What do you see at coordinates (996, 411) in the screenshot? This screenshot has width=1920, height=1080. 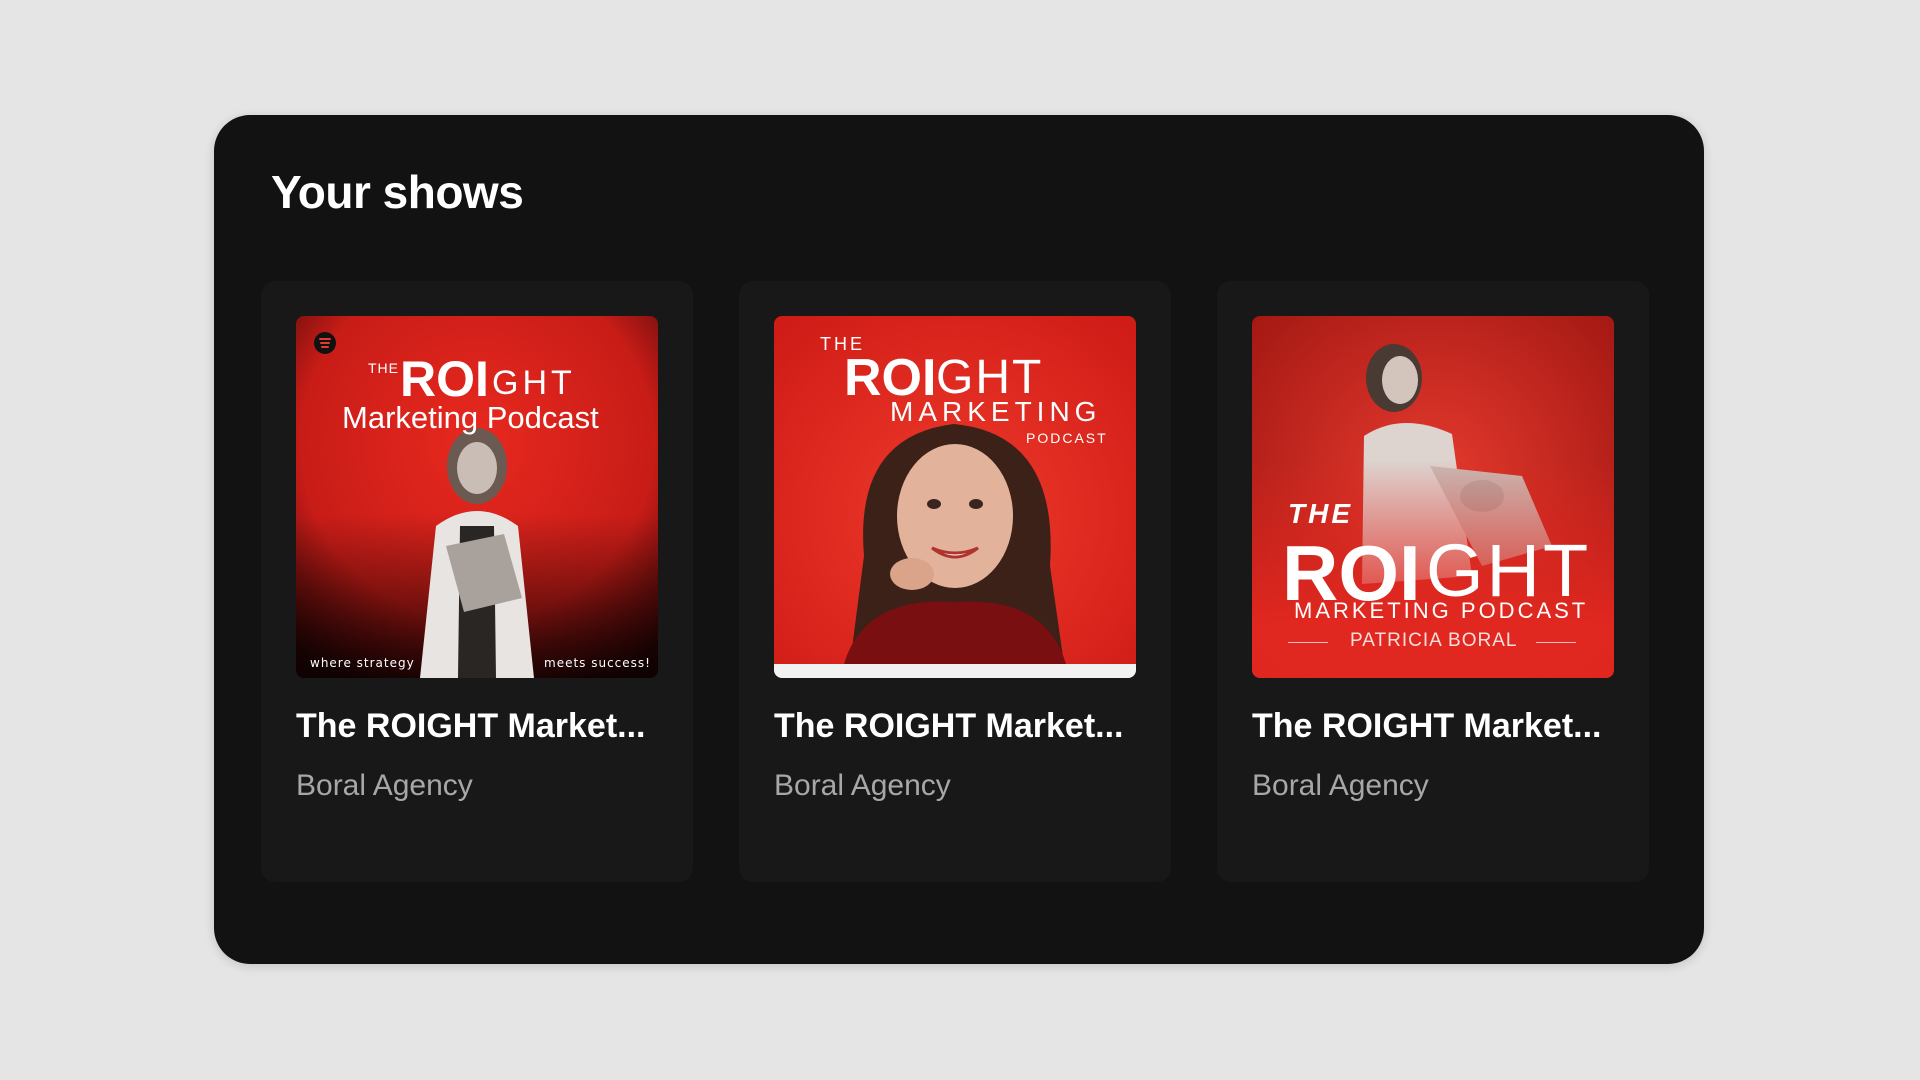 I see `cover-marketing-text: MARKETING` at bounding box center [996, 411].